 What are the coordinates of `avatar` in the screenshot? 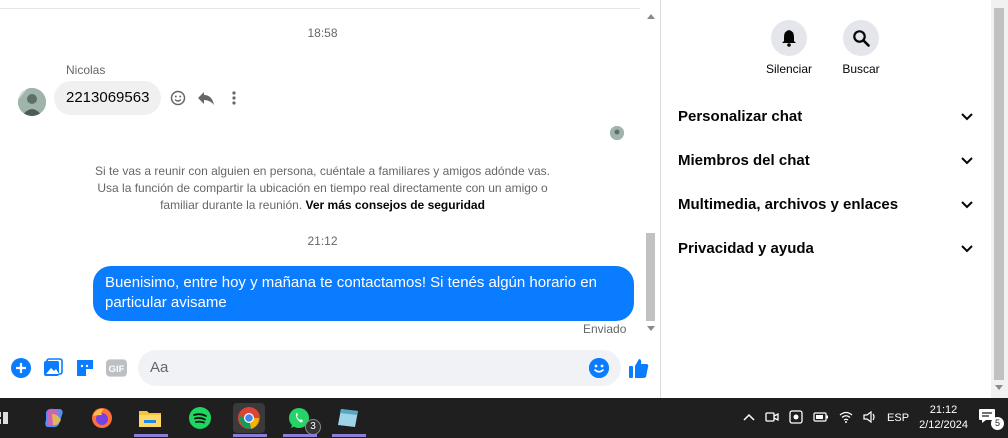 It's located at (32, 102).